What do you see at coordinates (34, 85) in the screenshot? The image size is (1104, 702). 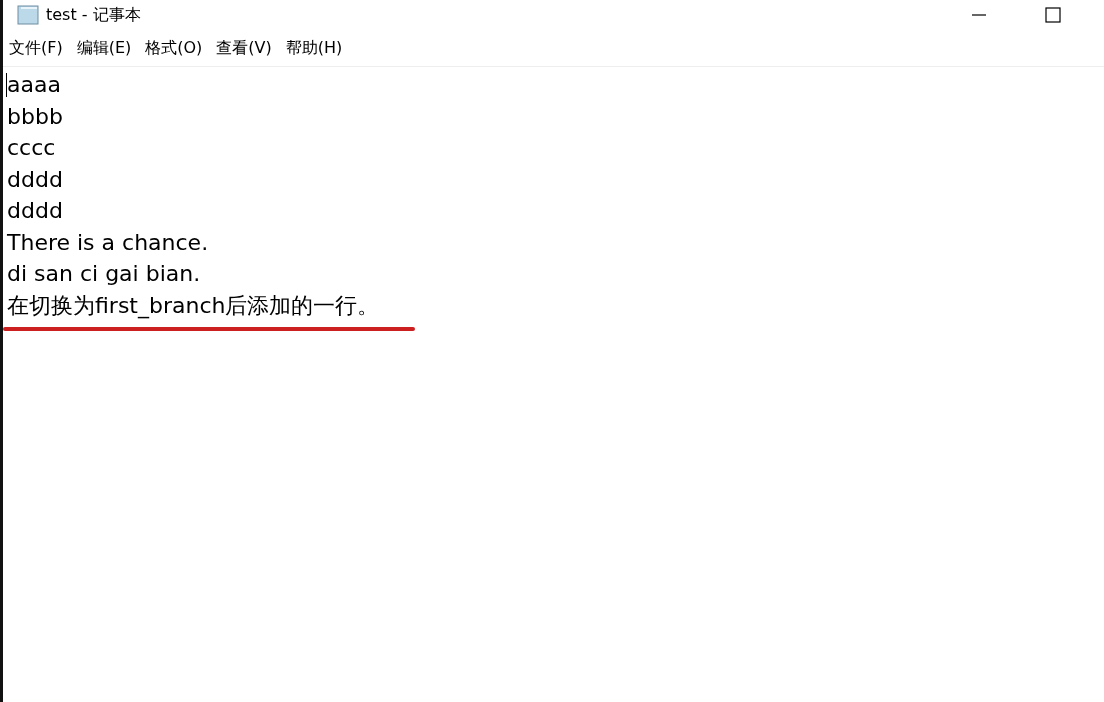 I see `text-line: aaaa` at bounding box center [34, 85].